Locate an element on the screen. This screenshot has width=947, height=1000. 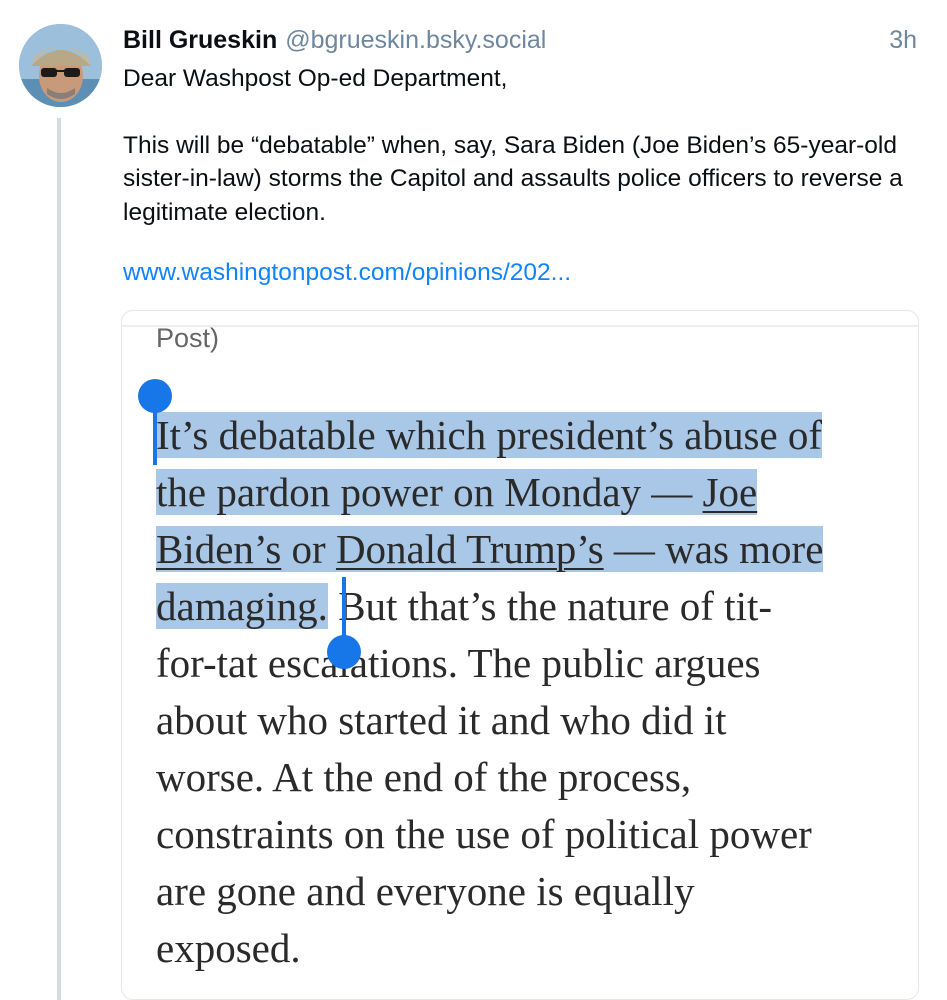
article-cutoff-text: Post) is located at coordinates (188, 338).